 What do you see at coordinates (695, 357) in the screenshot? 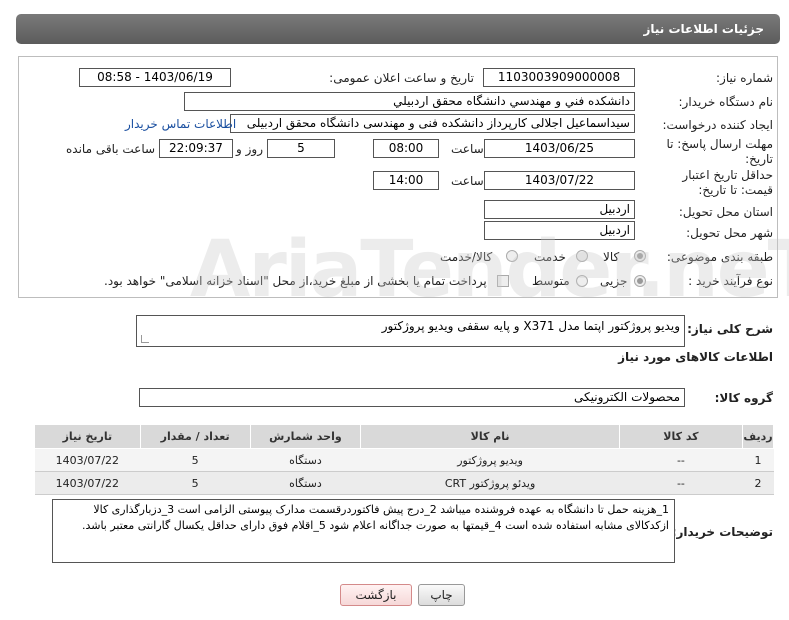
I see `goods-section-title: اطلاعات کالاهای مورد نیاز` at bounding box center [695, 357].